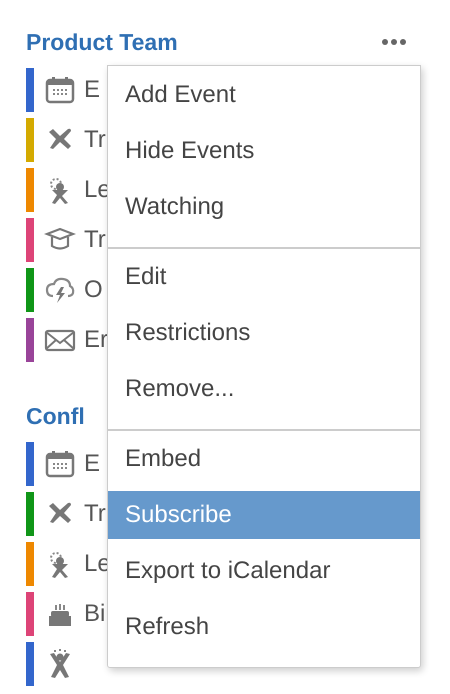 This screenshot has height=694, width=450. I want to click on menu-item: Edit, so click(264, 277).